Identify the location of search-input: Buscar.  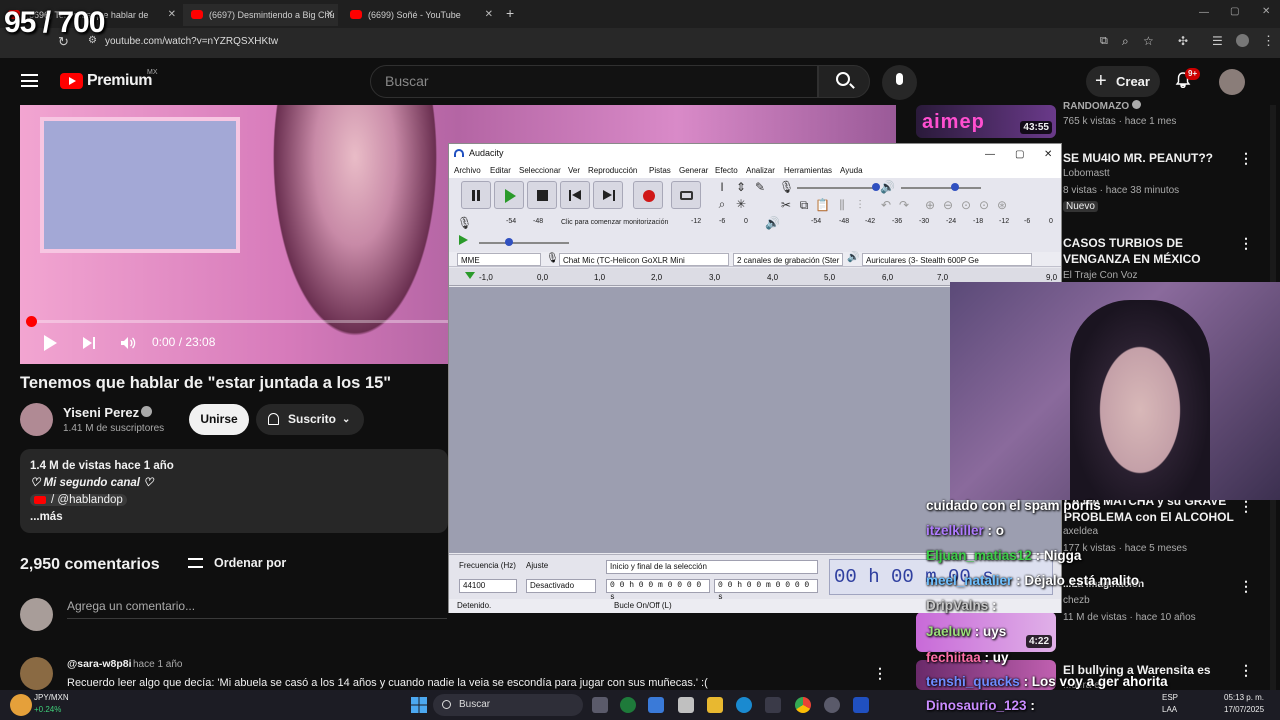
(594, 81).